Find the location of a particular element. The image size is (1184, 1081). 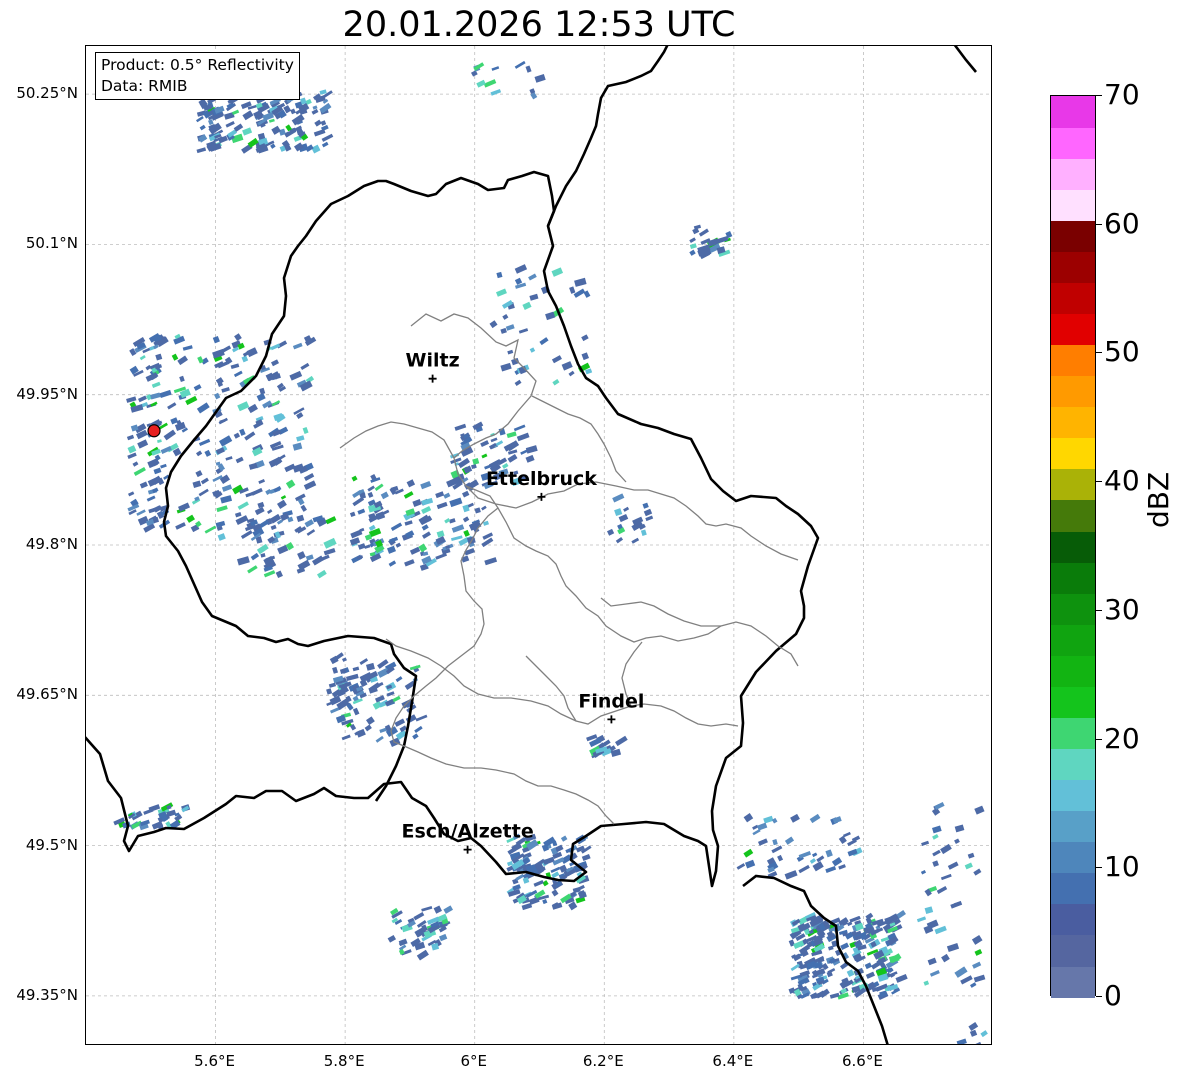

colorbar-tick-label: 20 is located at coordinates (1122, 738).